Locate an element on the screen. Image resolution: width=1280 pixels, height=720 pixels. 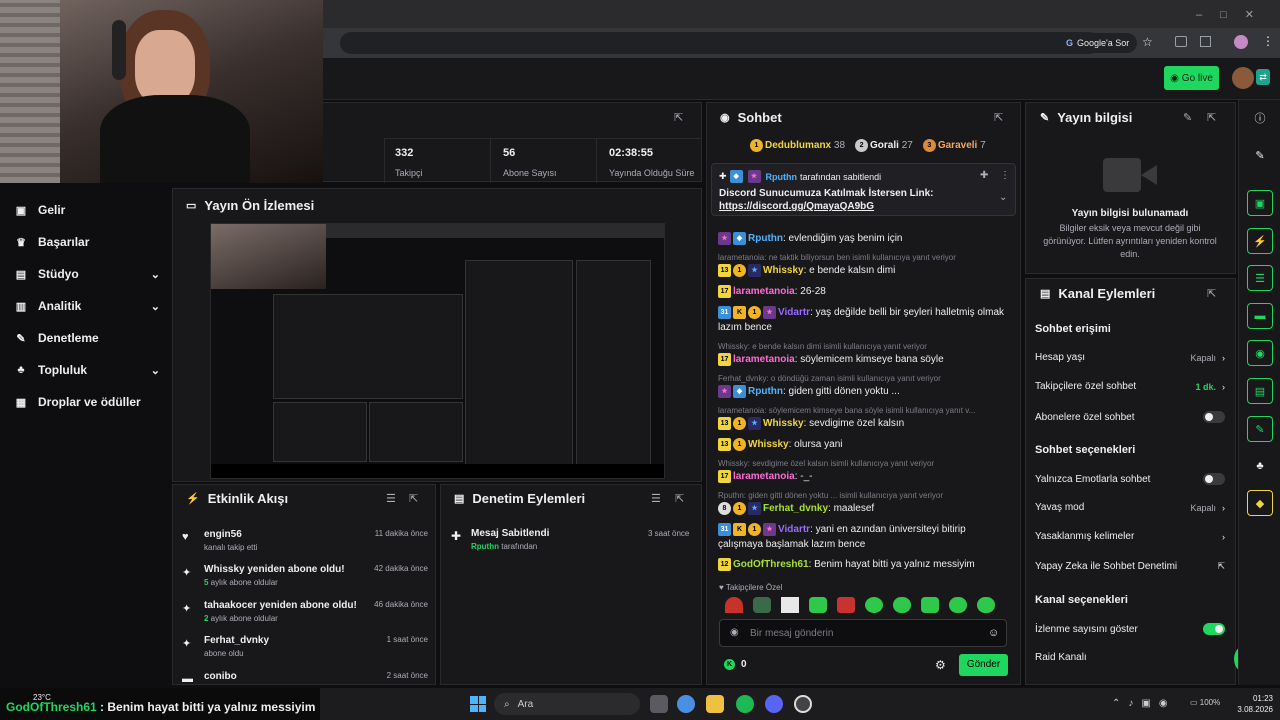
emote-green is located at coordinates (818, 605).